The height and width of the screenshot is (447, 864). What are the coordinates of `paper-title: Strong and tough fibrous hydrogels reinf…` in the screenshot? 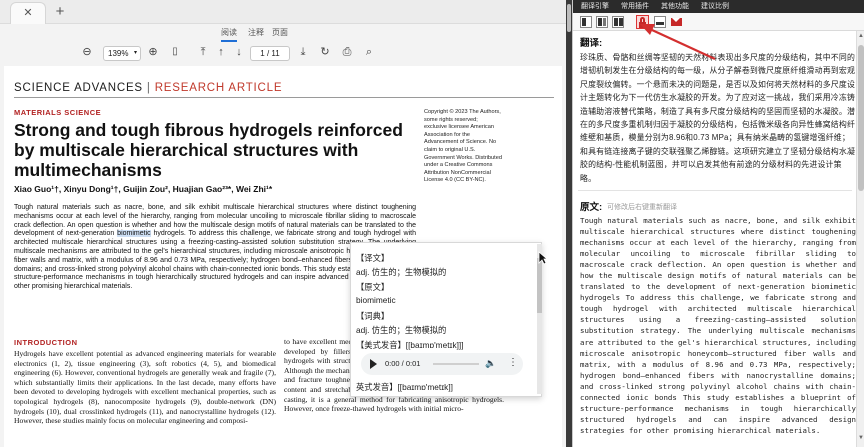 It's located at (208, 150).